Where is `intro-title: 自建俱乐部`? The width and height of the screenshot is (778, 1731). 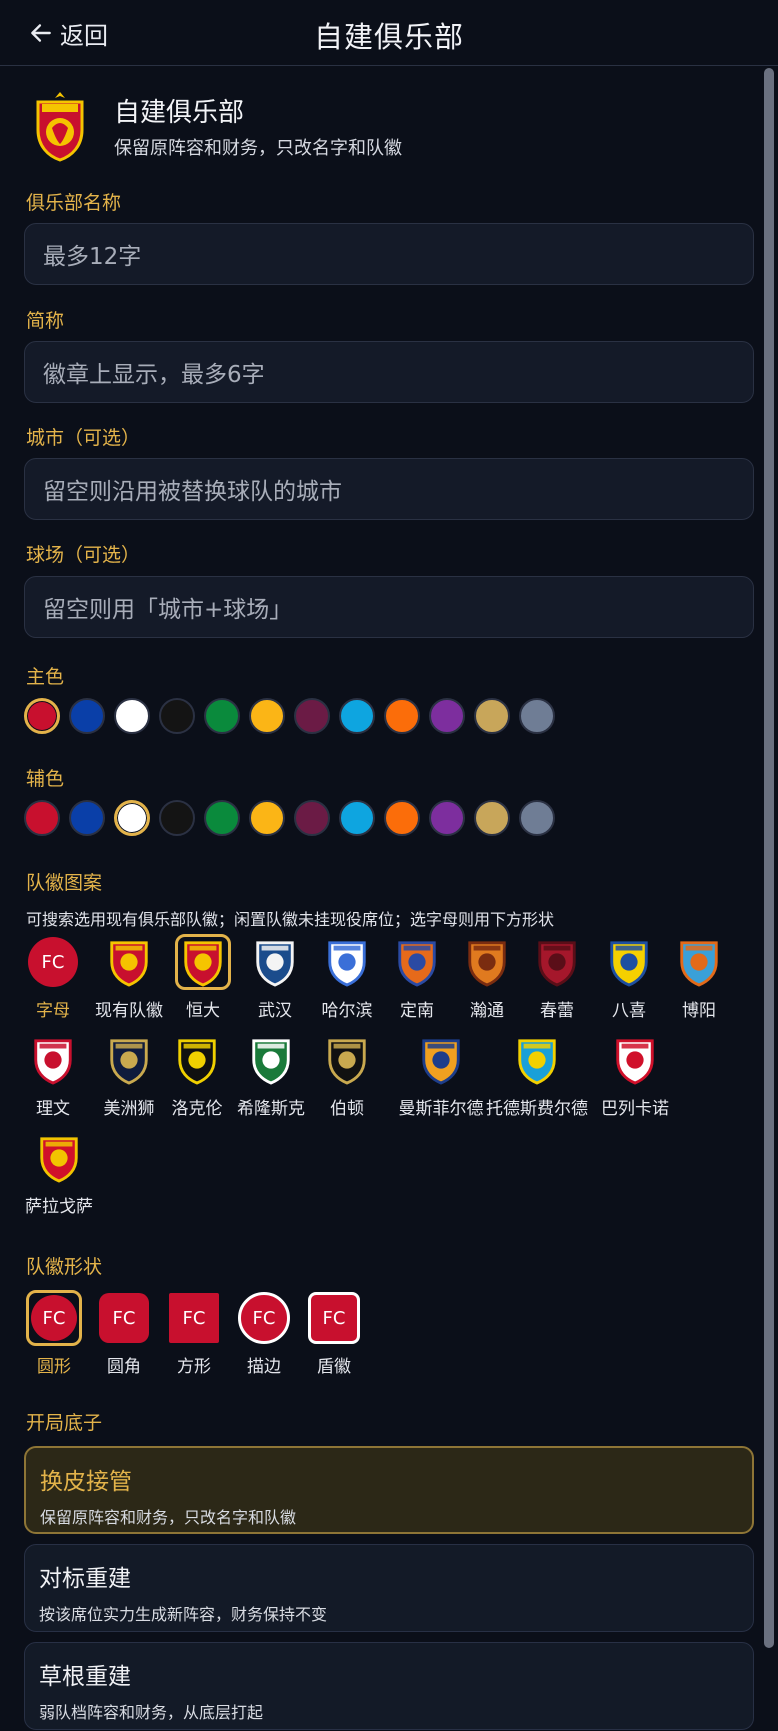
intro-title: 自建俱乐部 is located at coordinates (179, 113).